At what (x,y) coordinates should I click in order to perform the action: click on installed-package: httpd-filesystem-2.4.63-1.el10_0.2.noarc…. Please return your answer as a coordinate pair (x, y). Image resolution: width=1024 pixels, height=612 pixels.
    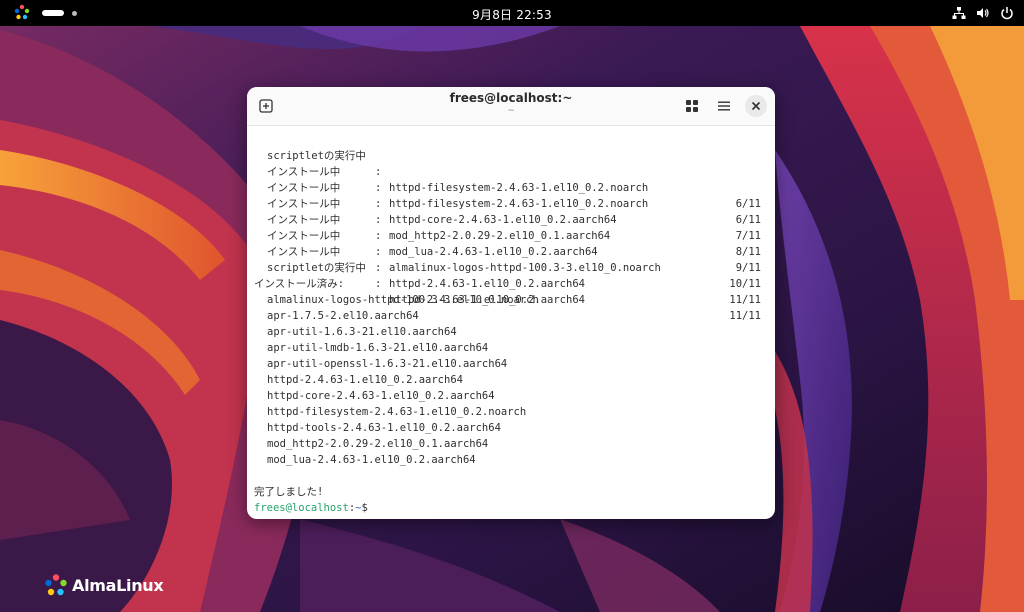
    Looking at the image, I should click on (397, 412).